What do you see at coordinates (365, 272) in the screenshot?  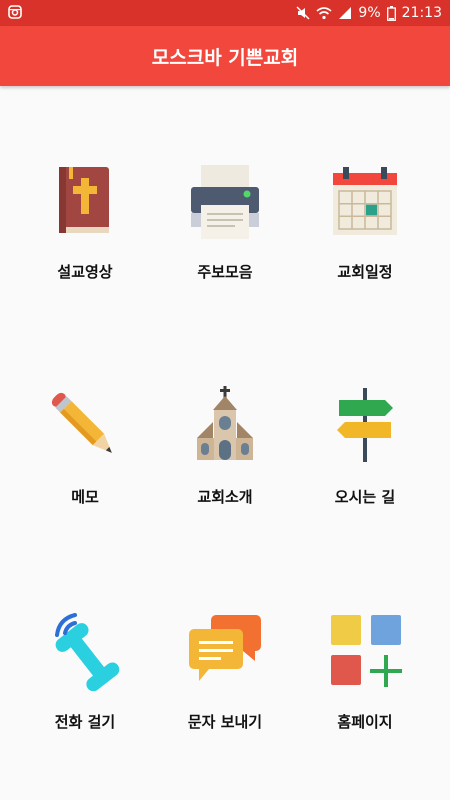 I see `menu-label: 교회일정` at bounding box center [365, 272].